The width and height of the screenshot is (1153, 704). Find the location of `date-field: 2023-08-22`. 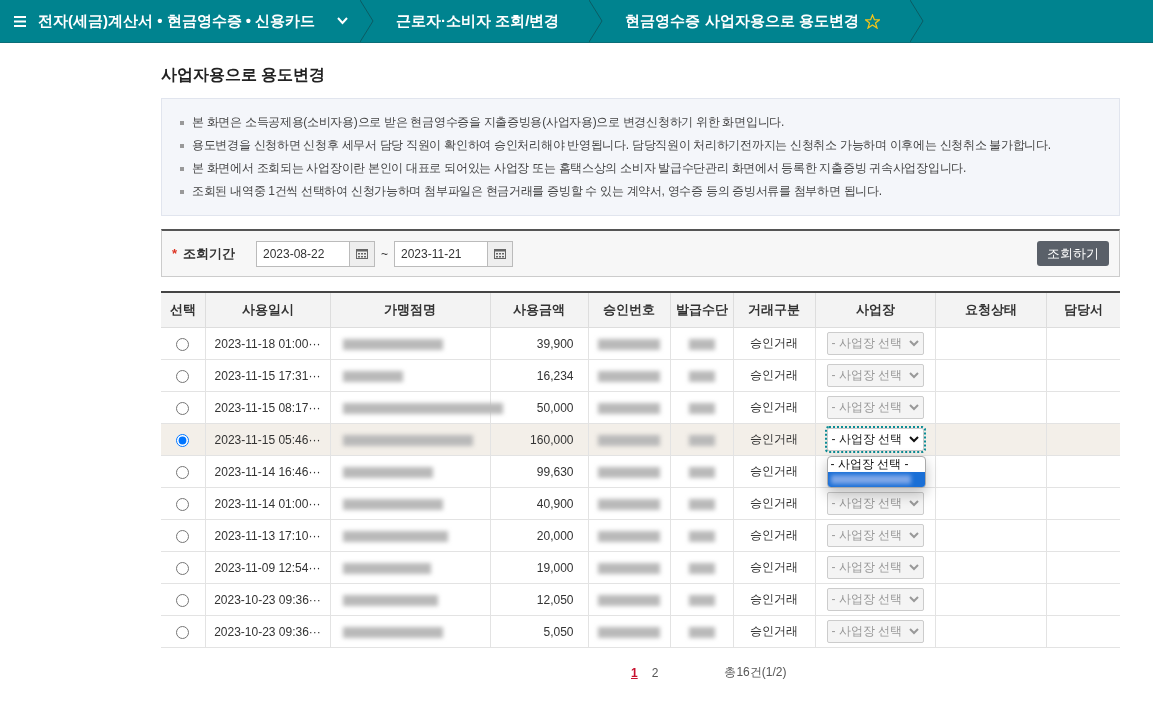

date-field: 2023-08-22 is located at coordinates (315, 253).